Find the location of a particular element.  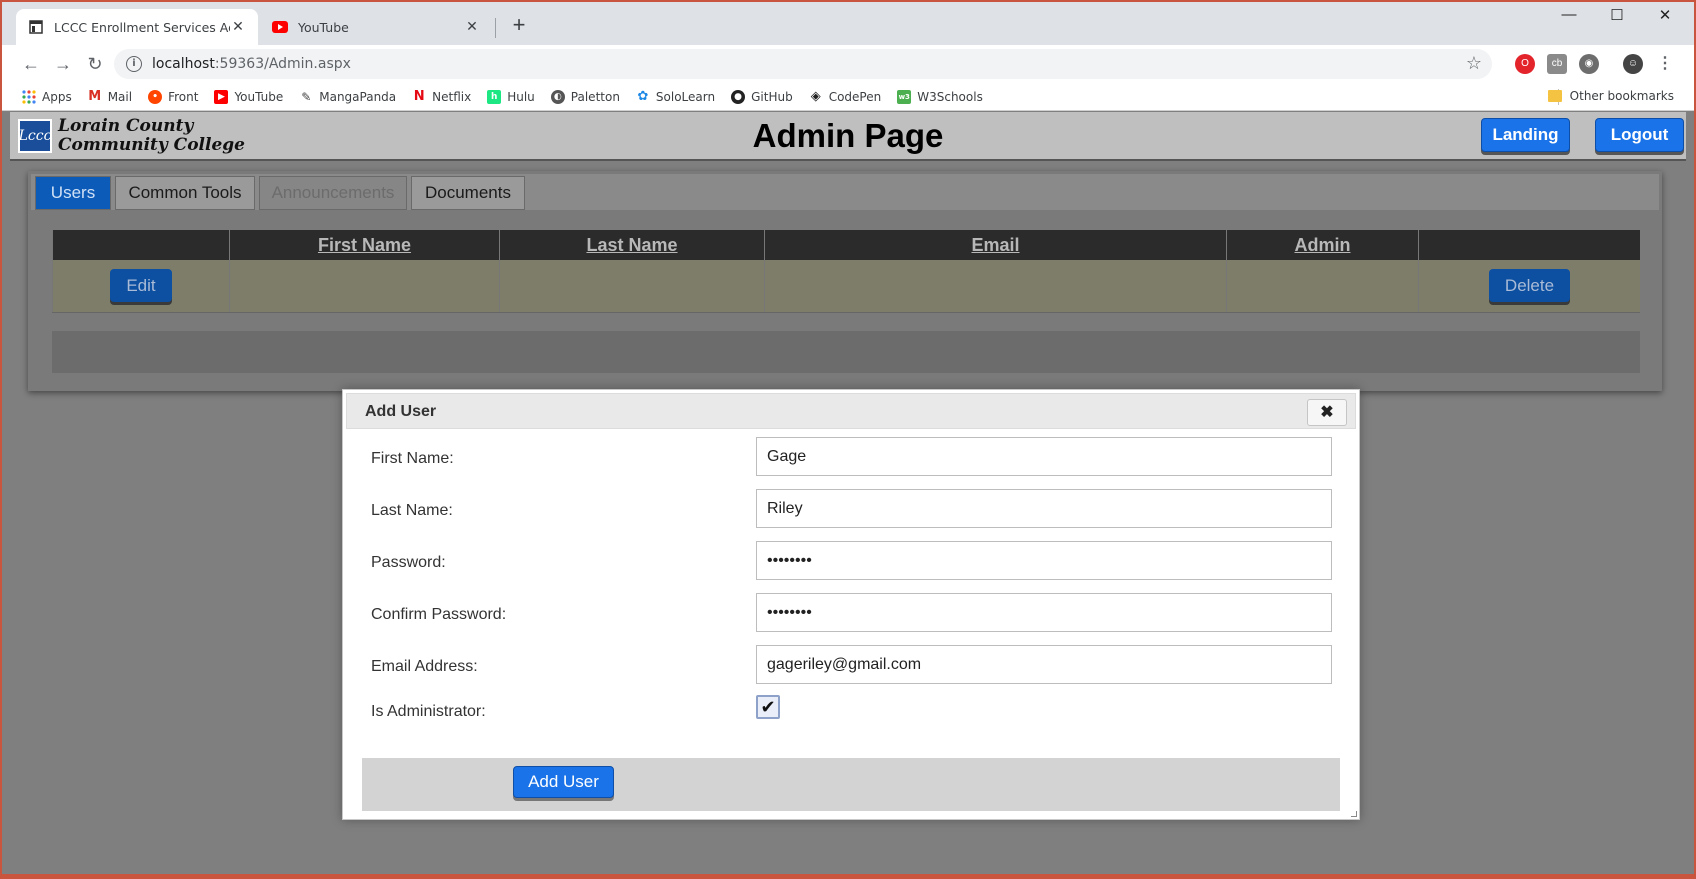

bookmark-label: CodePen is located at coordinates (855, 96).